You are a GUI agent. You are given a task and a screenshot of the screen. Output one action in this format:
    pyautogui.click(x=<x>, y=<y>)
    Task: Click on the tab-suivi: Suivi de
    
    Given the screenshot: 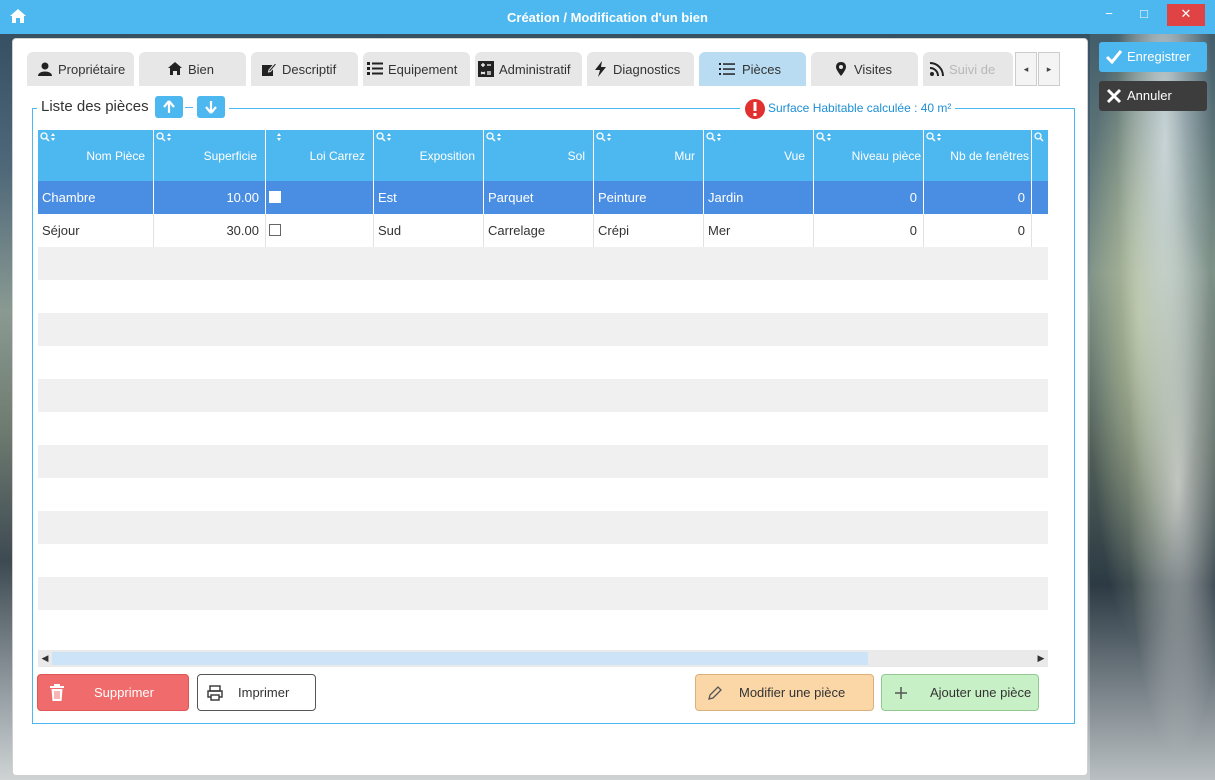 What is the action you would take?
    pyautogui.click(x=968, y=69)
    